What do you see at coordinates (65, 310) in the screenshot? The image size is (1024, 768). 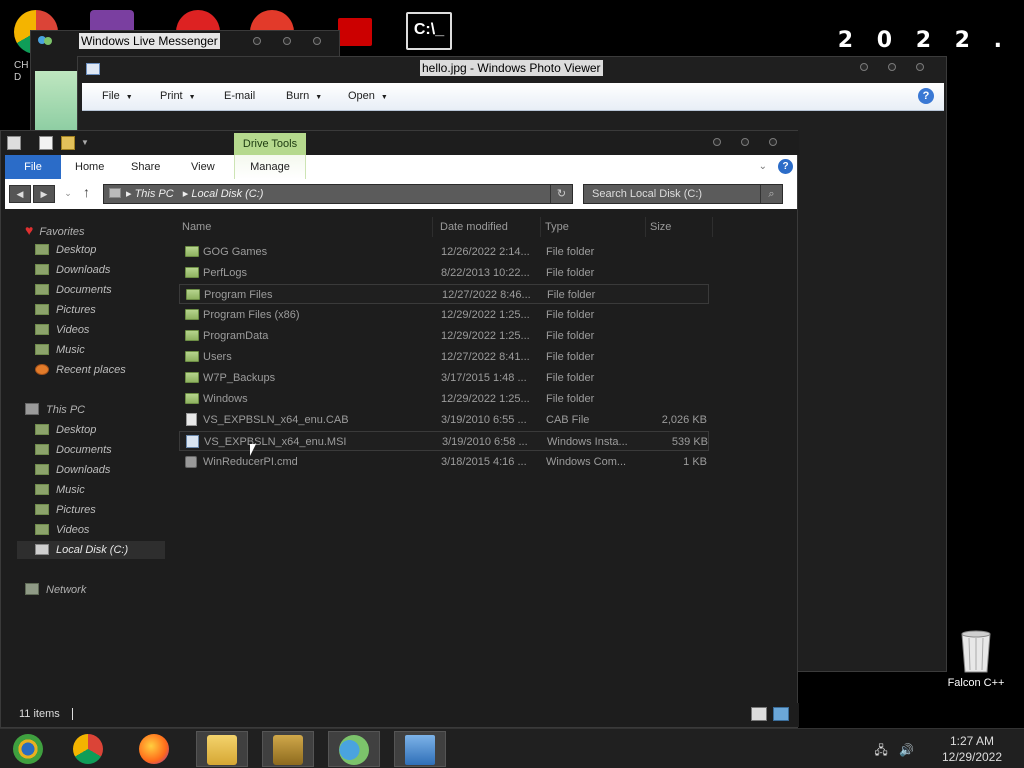 I see `nav-favorites-pictures: Pictures` at bounding box center [65, 310].